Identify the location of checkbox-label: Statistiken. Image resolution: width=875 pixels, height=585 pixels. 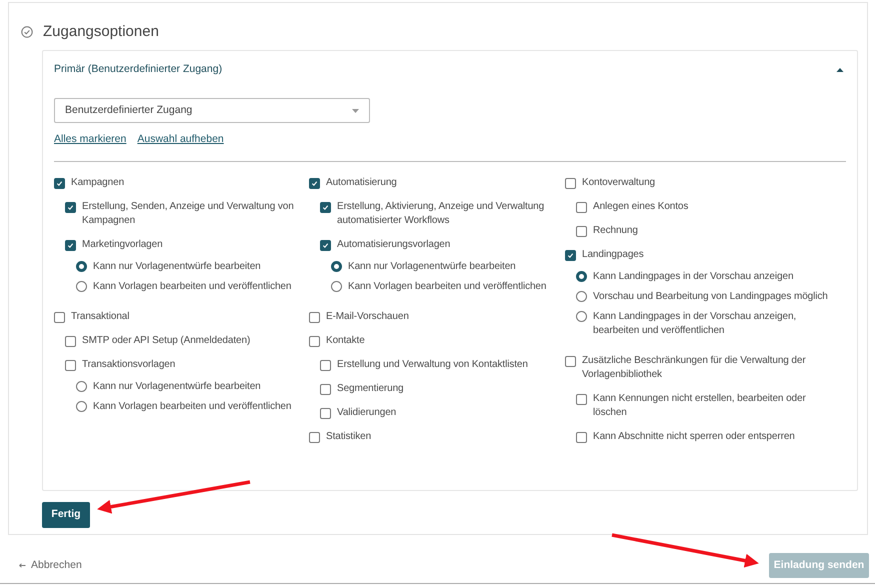
(349, 437).